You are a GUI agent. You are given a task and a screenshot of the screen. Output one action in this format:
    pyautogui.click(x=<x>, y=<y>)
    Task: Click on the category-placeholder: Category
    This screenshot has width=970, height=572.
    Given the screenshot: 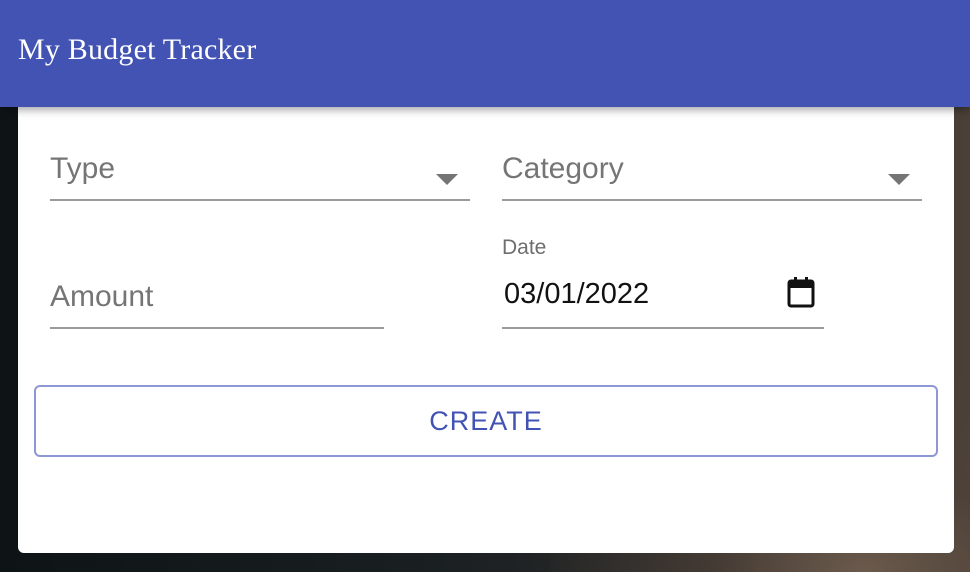 What is the action you would take?
    pyautogui.click(x=563, y=168)
    